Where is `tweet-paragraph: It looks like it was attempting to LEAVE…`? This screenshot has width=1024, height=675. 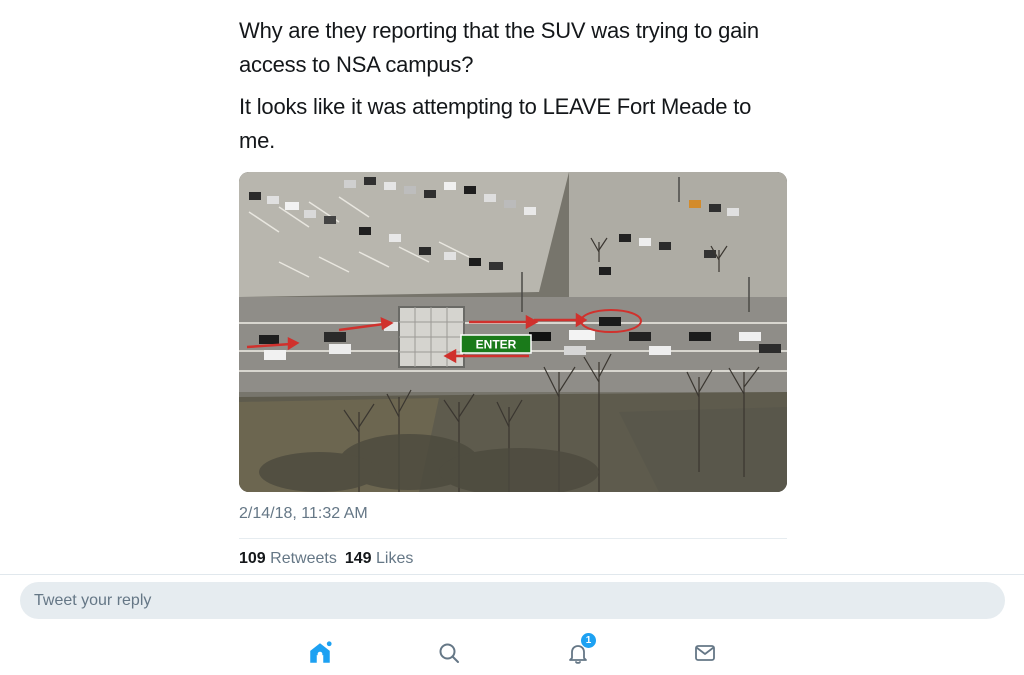 tweet-paragraph: It looks like it was attempting to LEAVE… is located at coordinates (495, 123).